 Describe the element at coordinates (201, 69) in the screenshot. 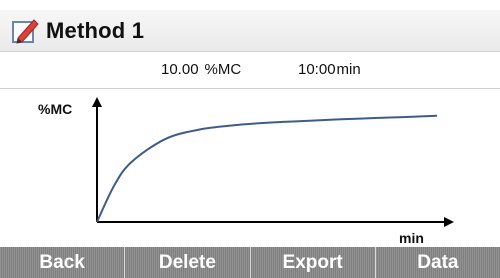

I see `moisture-readout: 10.00 %MC` at that location.